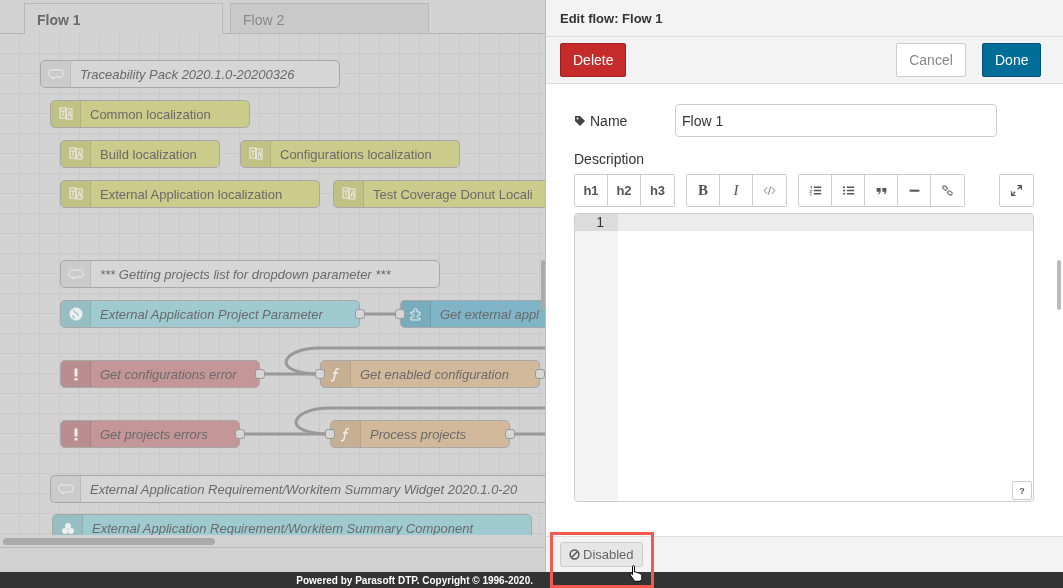 The width and height of the screenshot is (1063, 588). I want to click on code-icon, so click(769, 190).